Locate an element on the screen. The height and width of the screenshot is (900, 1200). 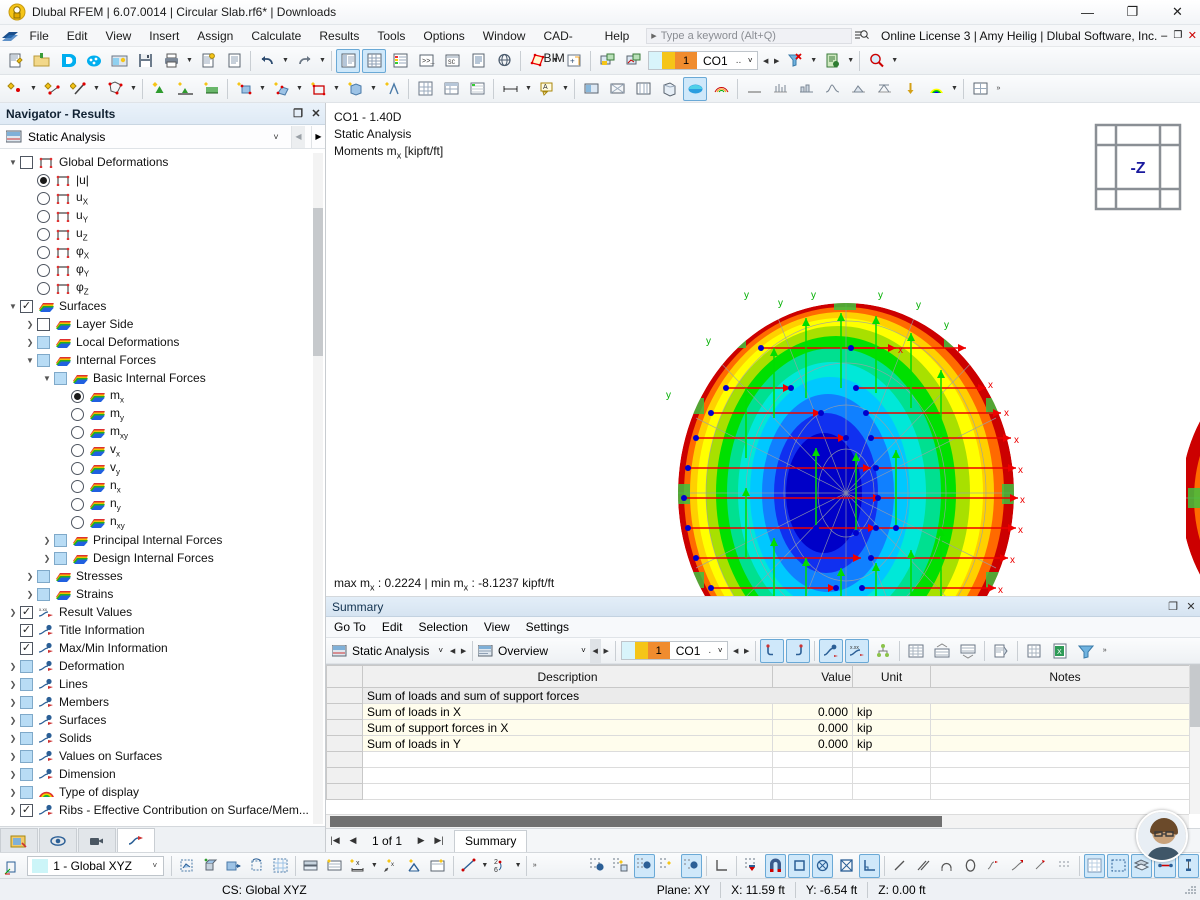
color-spectrum-icon is located at coordinates (936, 89).